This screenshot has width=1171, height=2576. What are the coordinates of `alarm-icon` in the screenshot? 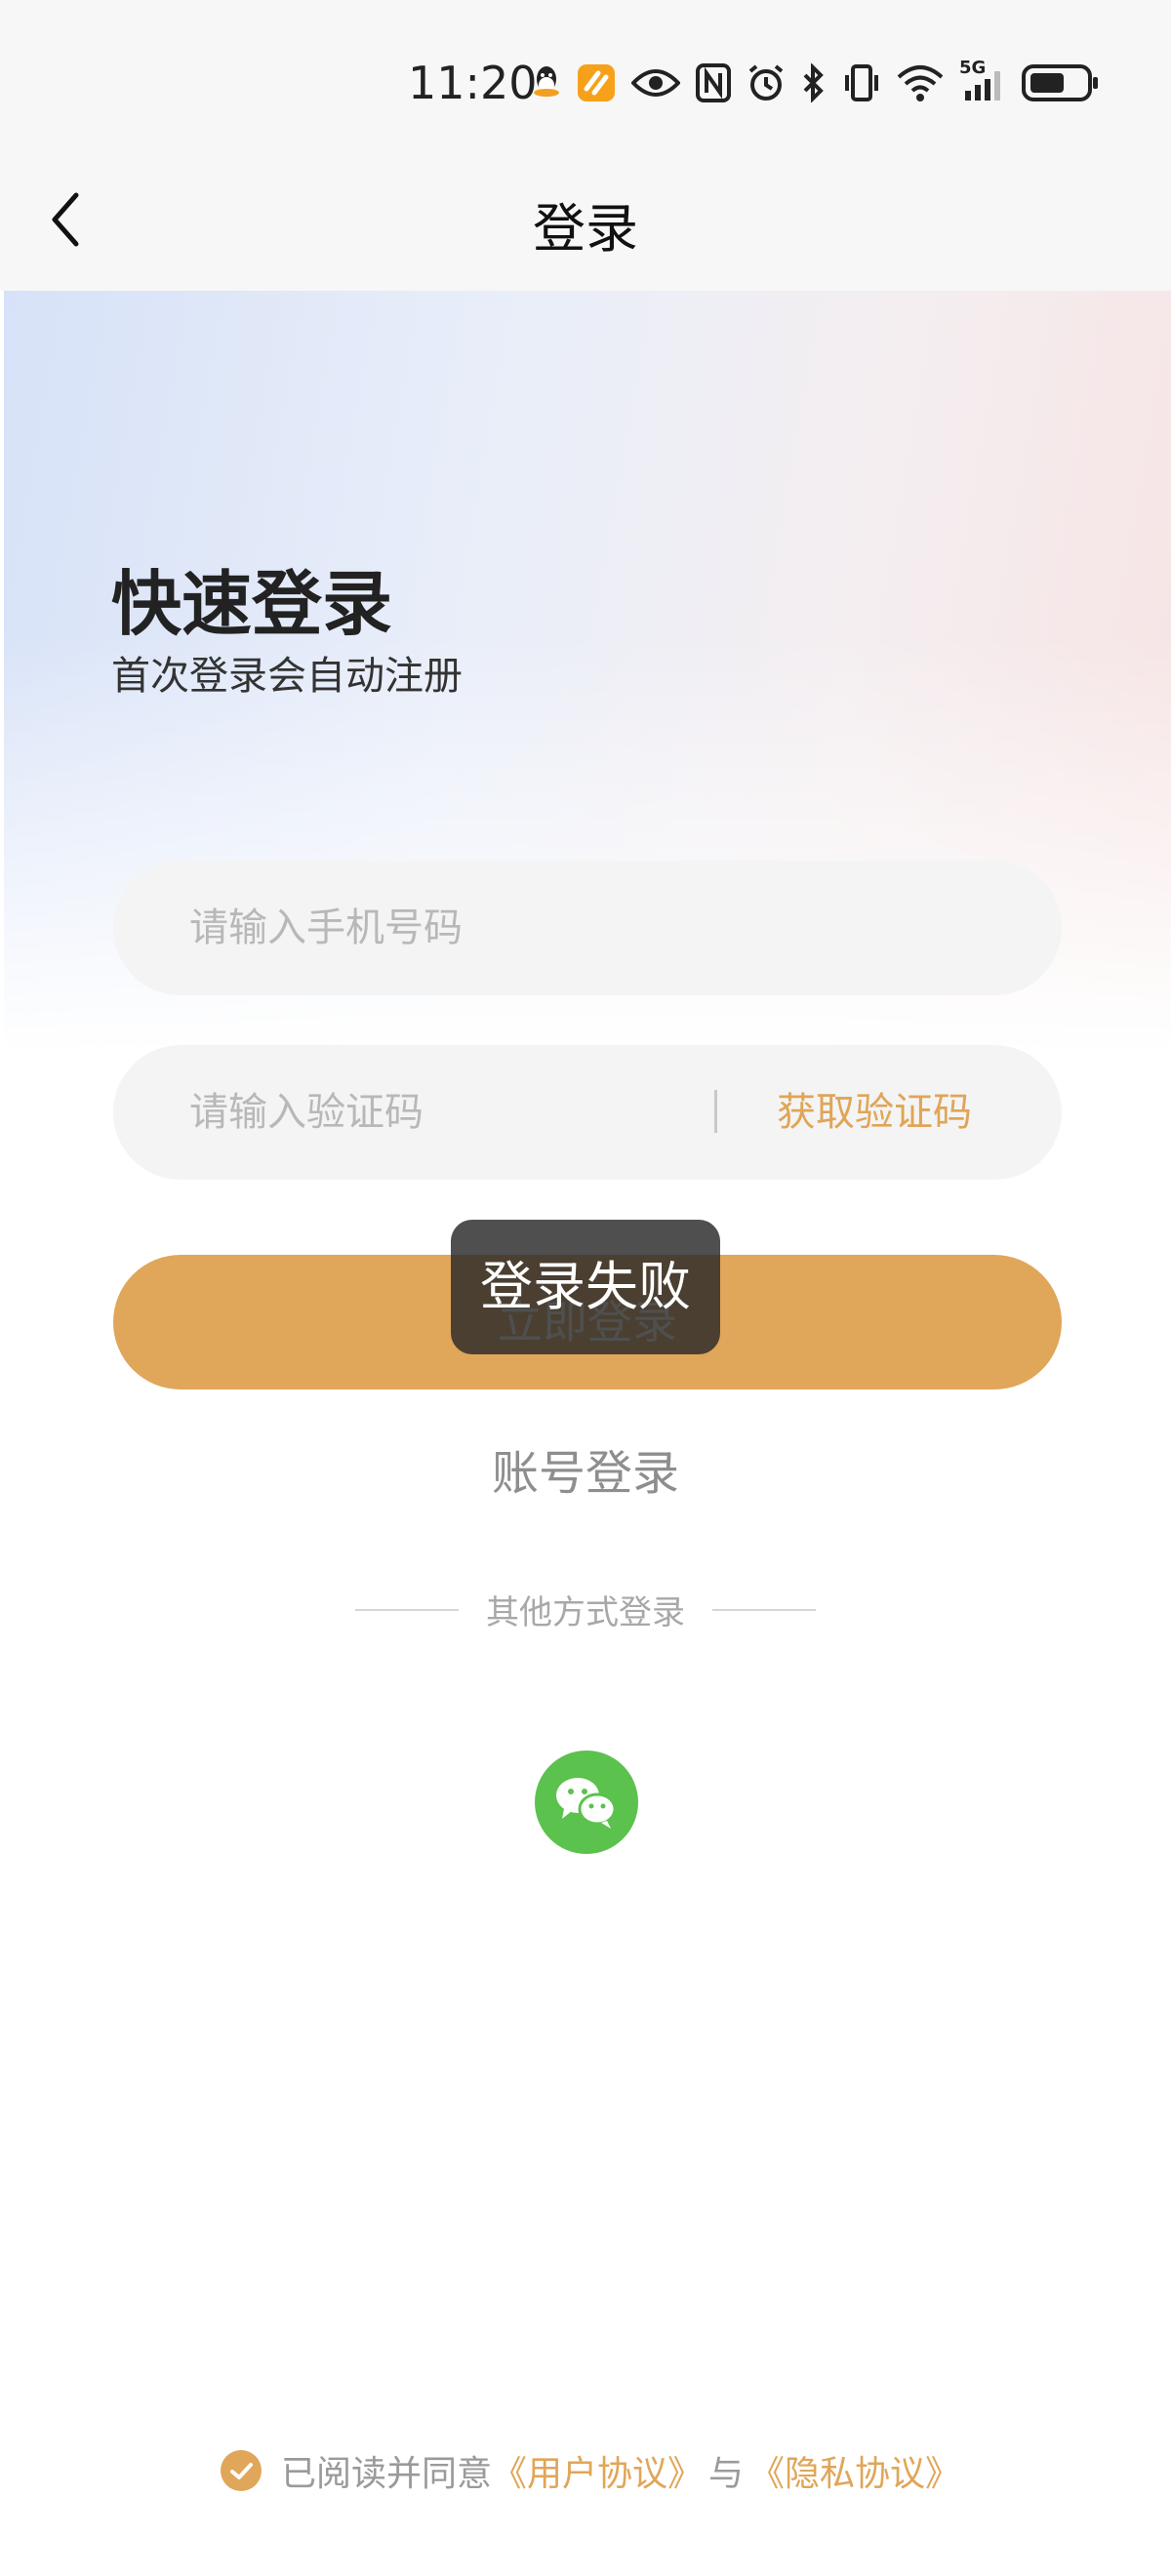 It's located at (766, 82).